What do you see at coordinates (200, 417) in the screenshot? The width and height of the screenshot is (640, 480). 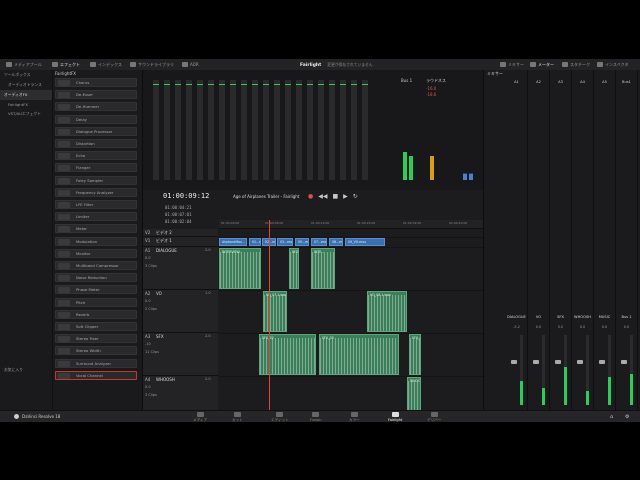 I see `nav-media-page: メディア` at bounding box center [200, 417].